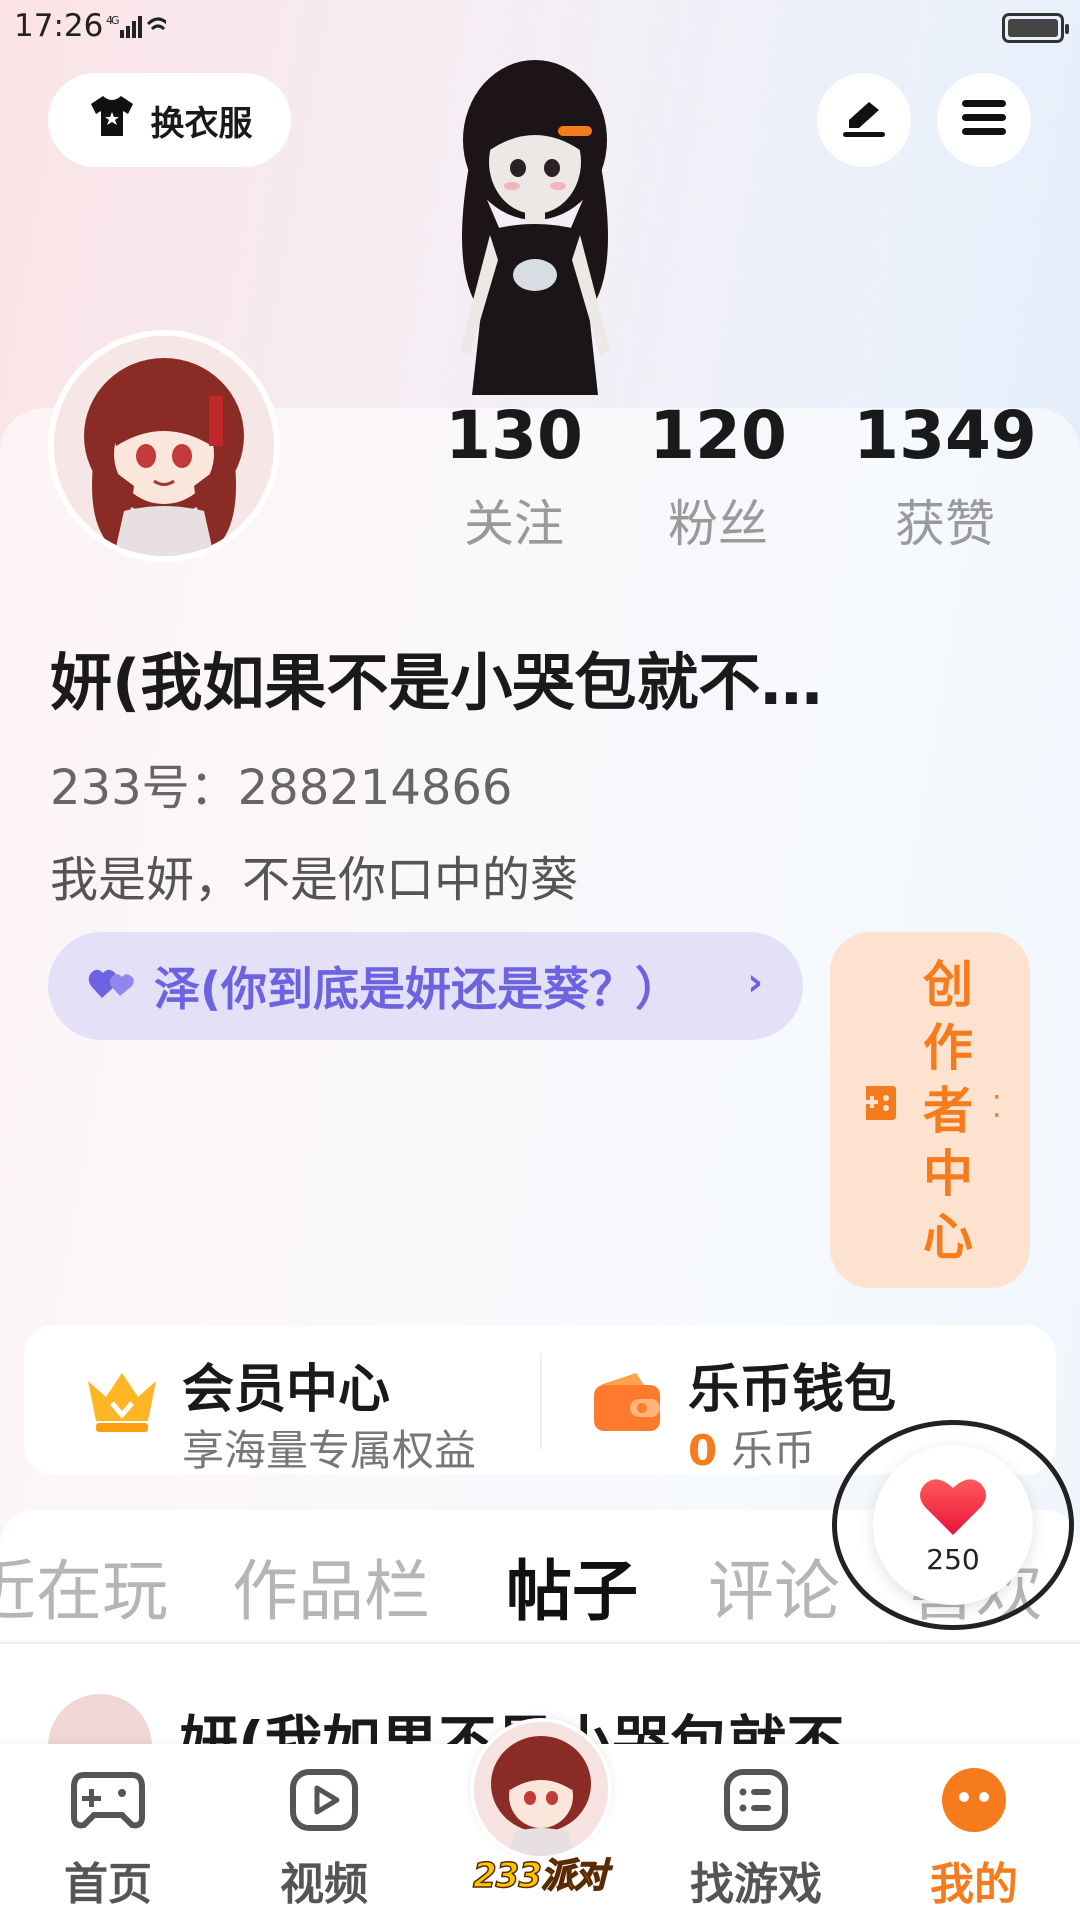  I want to click on nav-home-label: 首页, so click(108, 1884).